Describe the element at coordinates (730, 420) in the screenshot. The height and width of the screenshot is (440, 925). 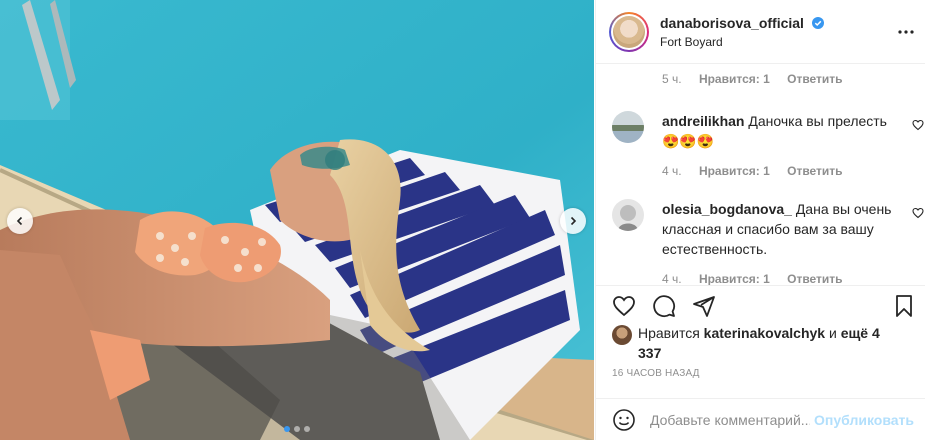
I see `comment-input` at that location.